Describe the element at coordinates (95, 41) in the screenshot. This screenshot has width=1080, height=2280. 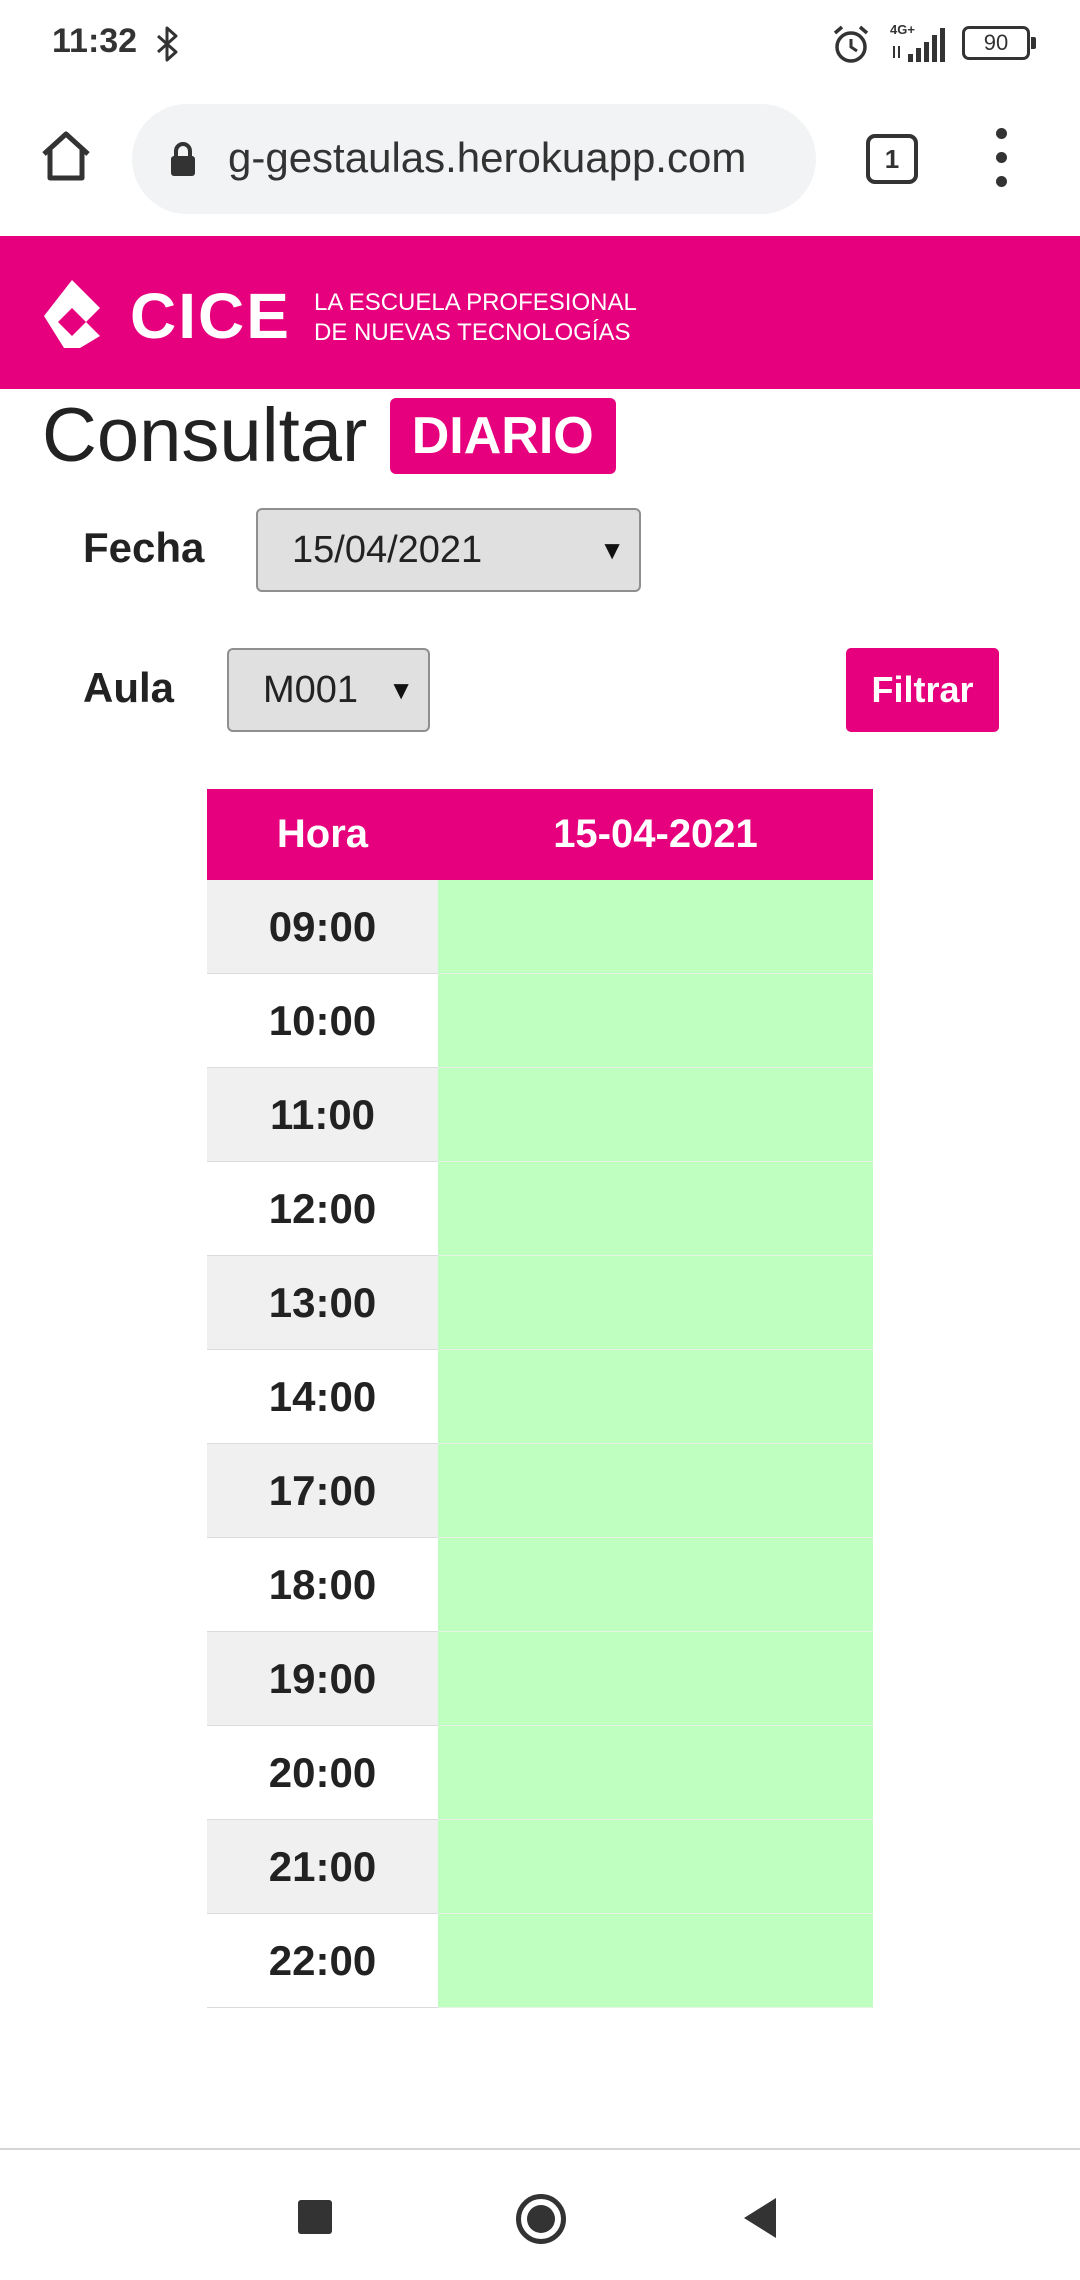
I see `status-time: 11:32` at that location.